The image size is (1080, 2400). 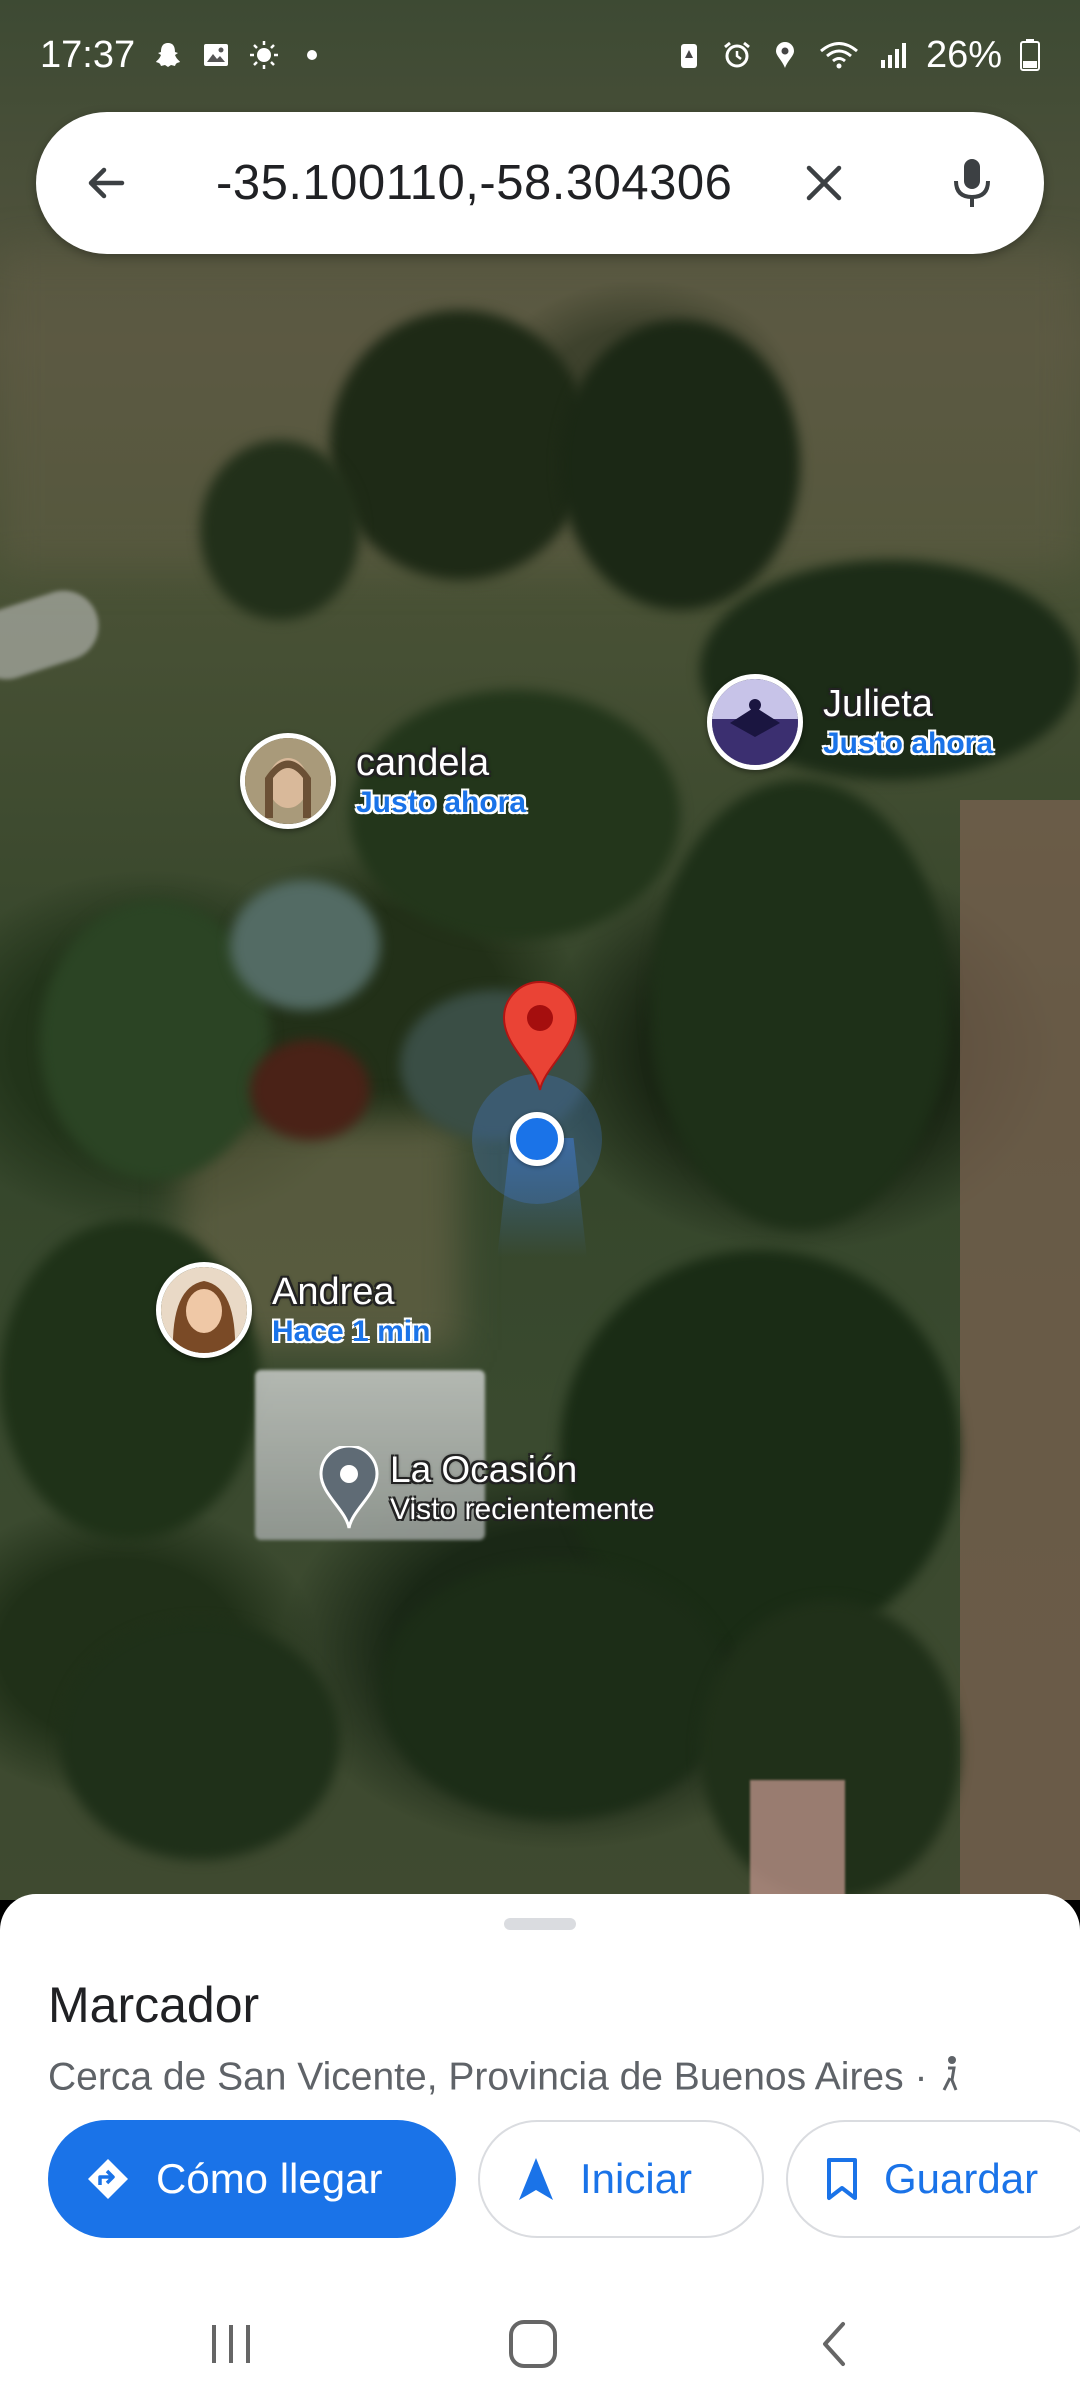 I want to click on directions-button: Cómo llegar, so click(x=252, y=2179).